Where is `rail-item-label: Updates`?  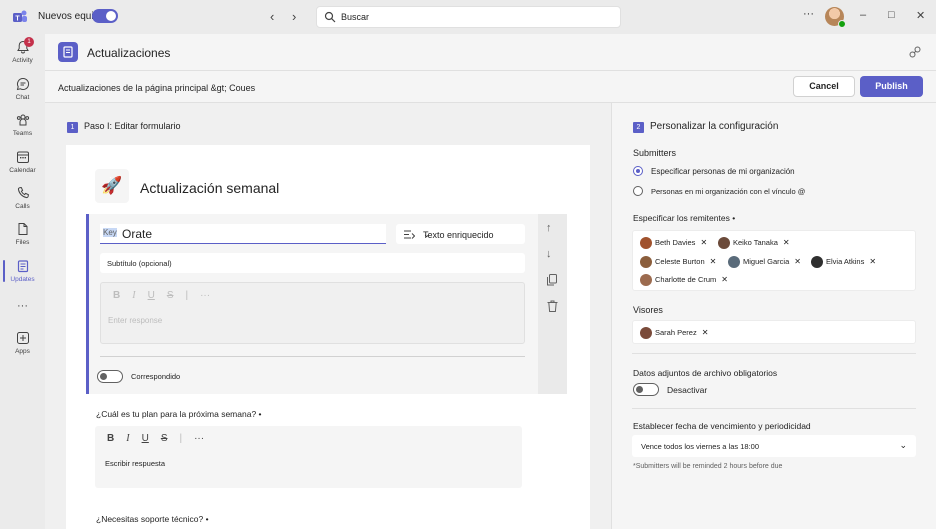
rail-item-label: Updates is located at coordinates (22, 279).